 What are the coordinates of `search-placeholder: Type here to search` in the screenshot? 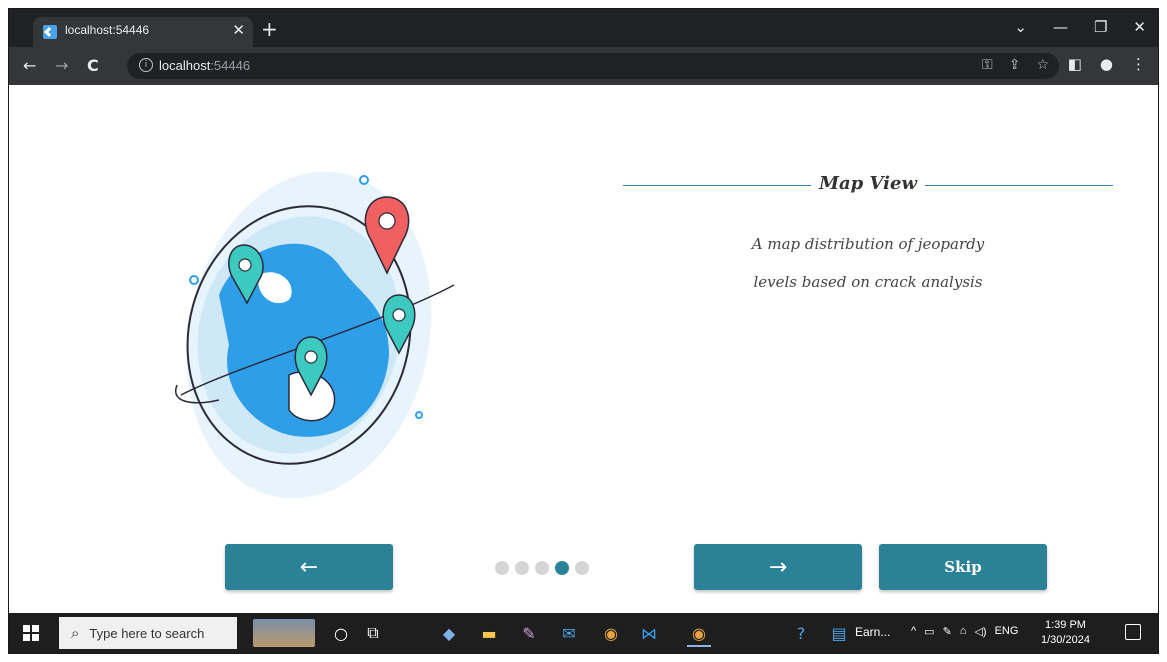 It's located at (147, 633).